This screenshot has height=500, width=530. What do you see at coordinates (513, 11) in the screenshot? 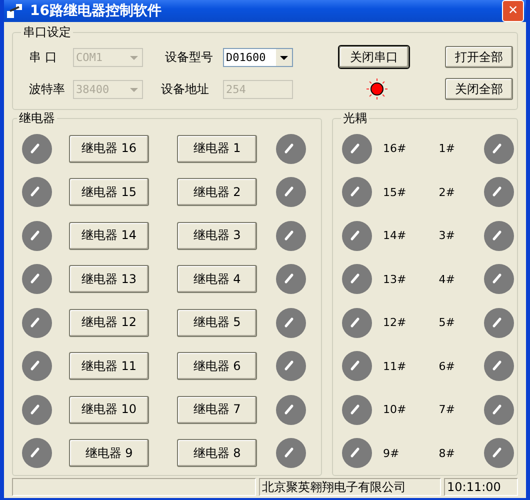
I see `close-button: ×` at bounding box center [513, 11].